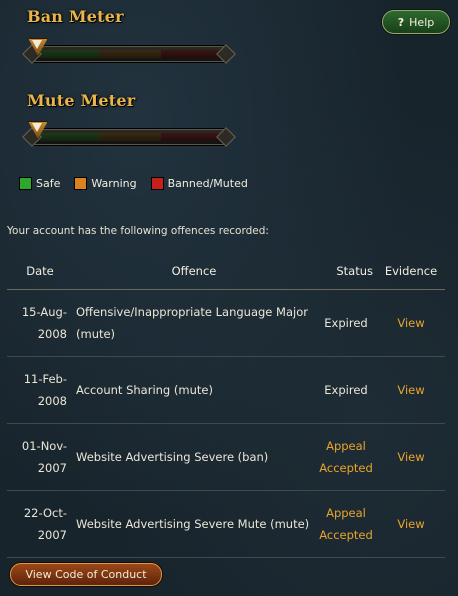 The width and height of the screenshot is (458, 596). Describe the element at coordinates (75, 16) in the screenshot. I see `ban-meter-title: Ban Meter` at that location.